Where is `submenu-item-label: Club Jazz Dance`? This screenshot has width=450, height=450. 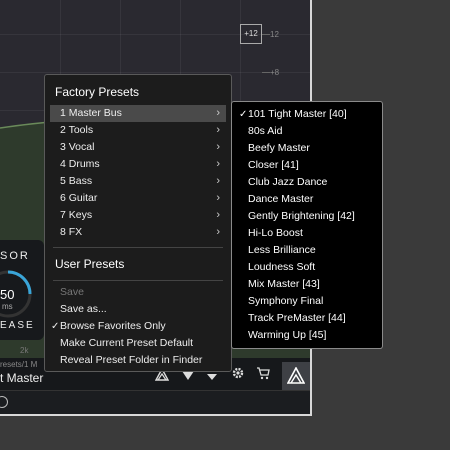
submenu-item-label: Club Jazz Dance is located at coordinates (288, 182).